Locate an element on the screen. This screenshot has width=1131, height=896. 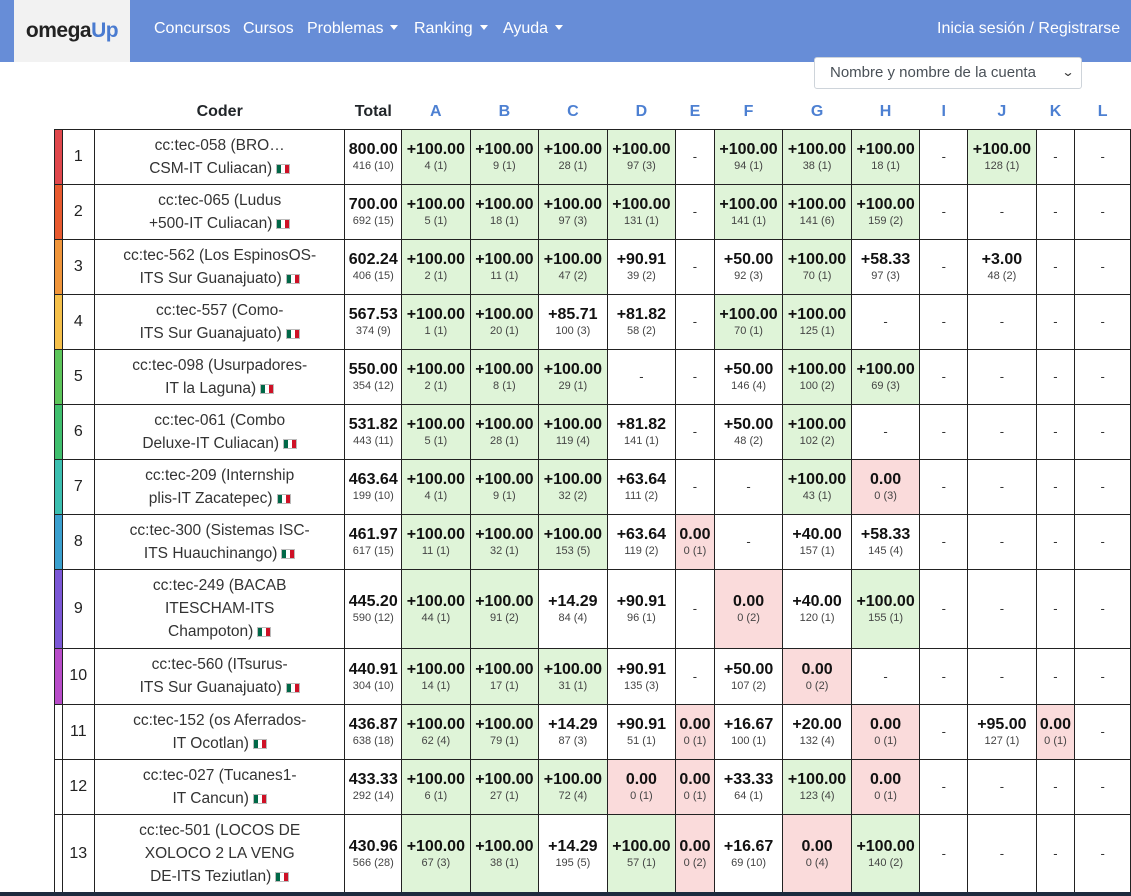
score-cell-a: +100.00 11 (1) is located at coordinates (436, 541).